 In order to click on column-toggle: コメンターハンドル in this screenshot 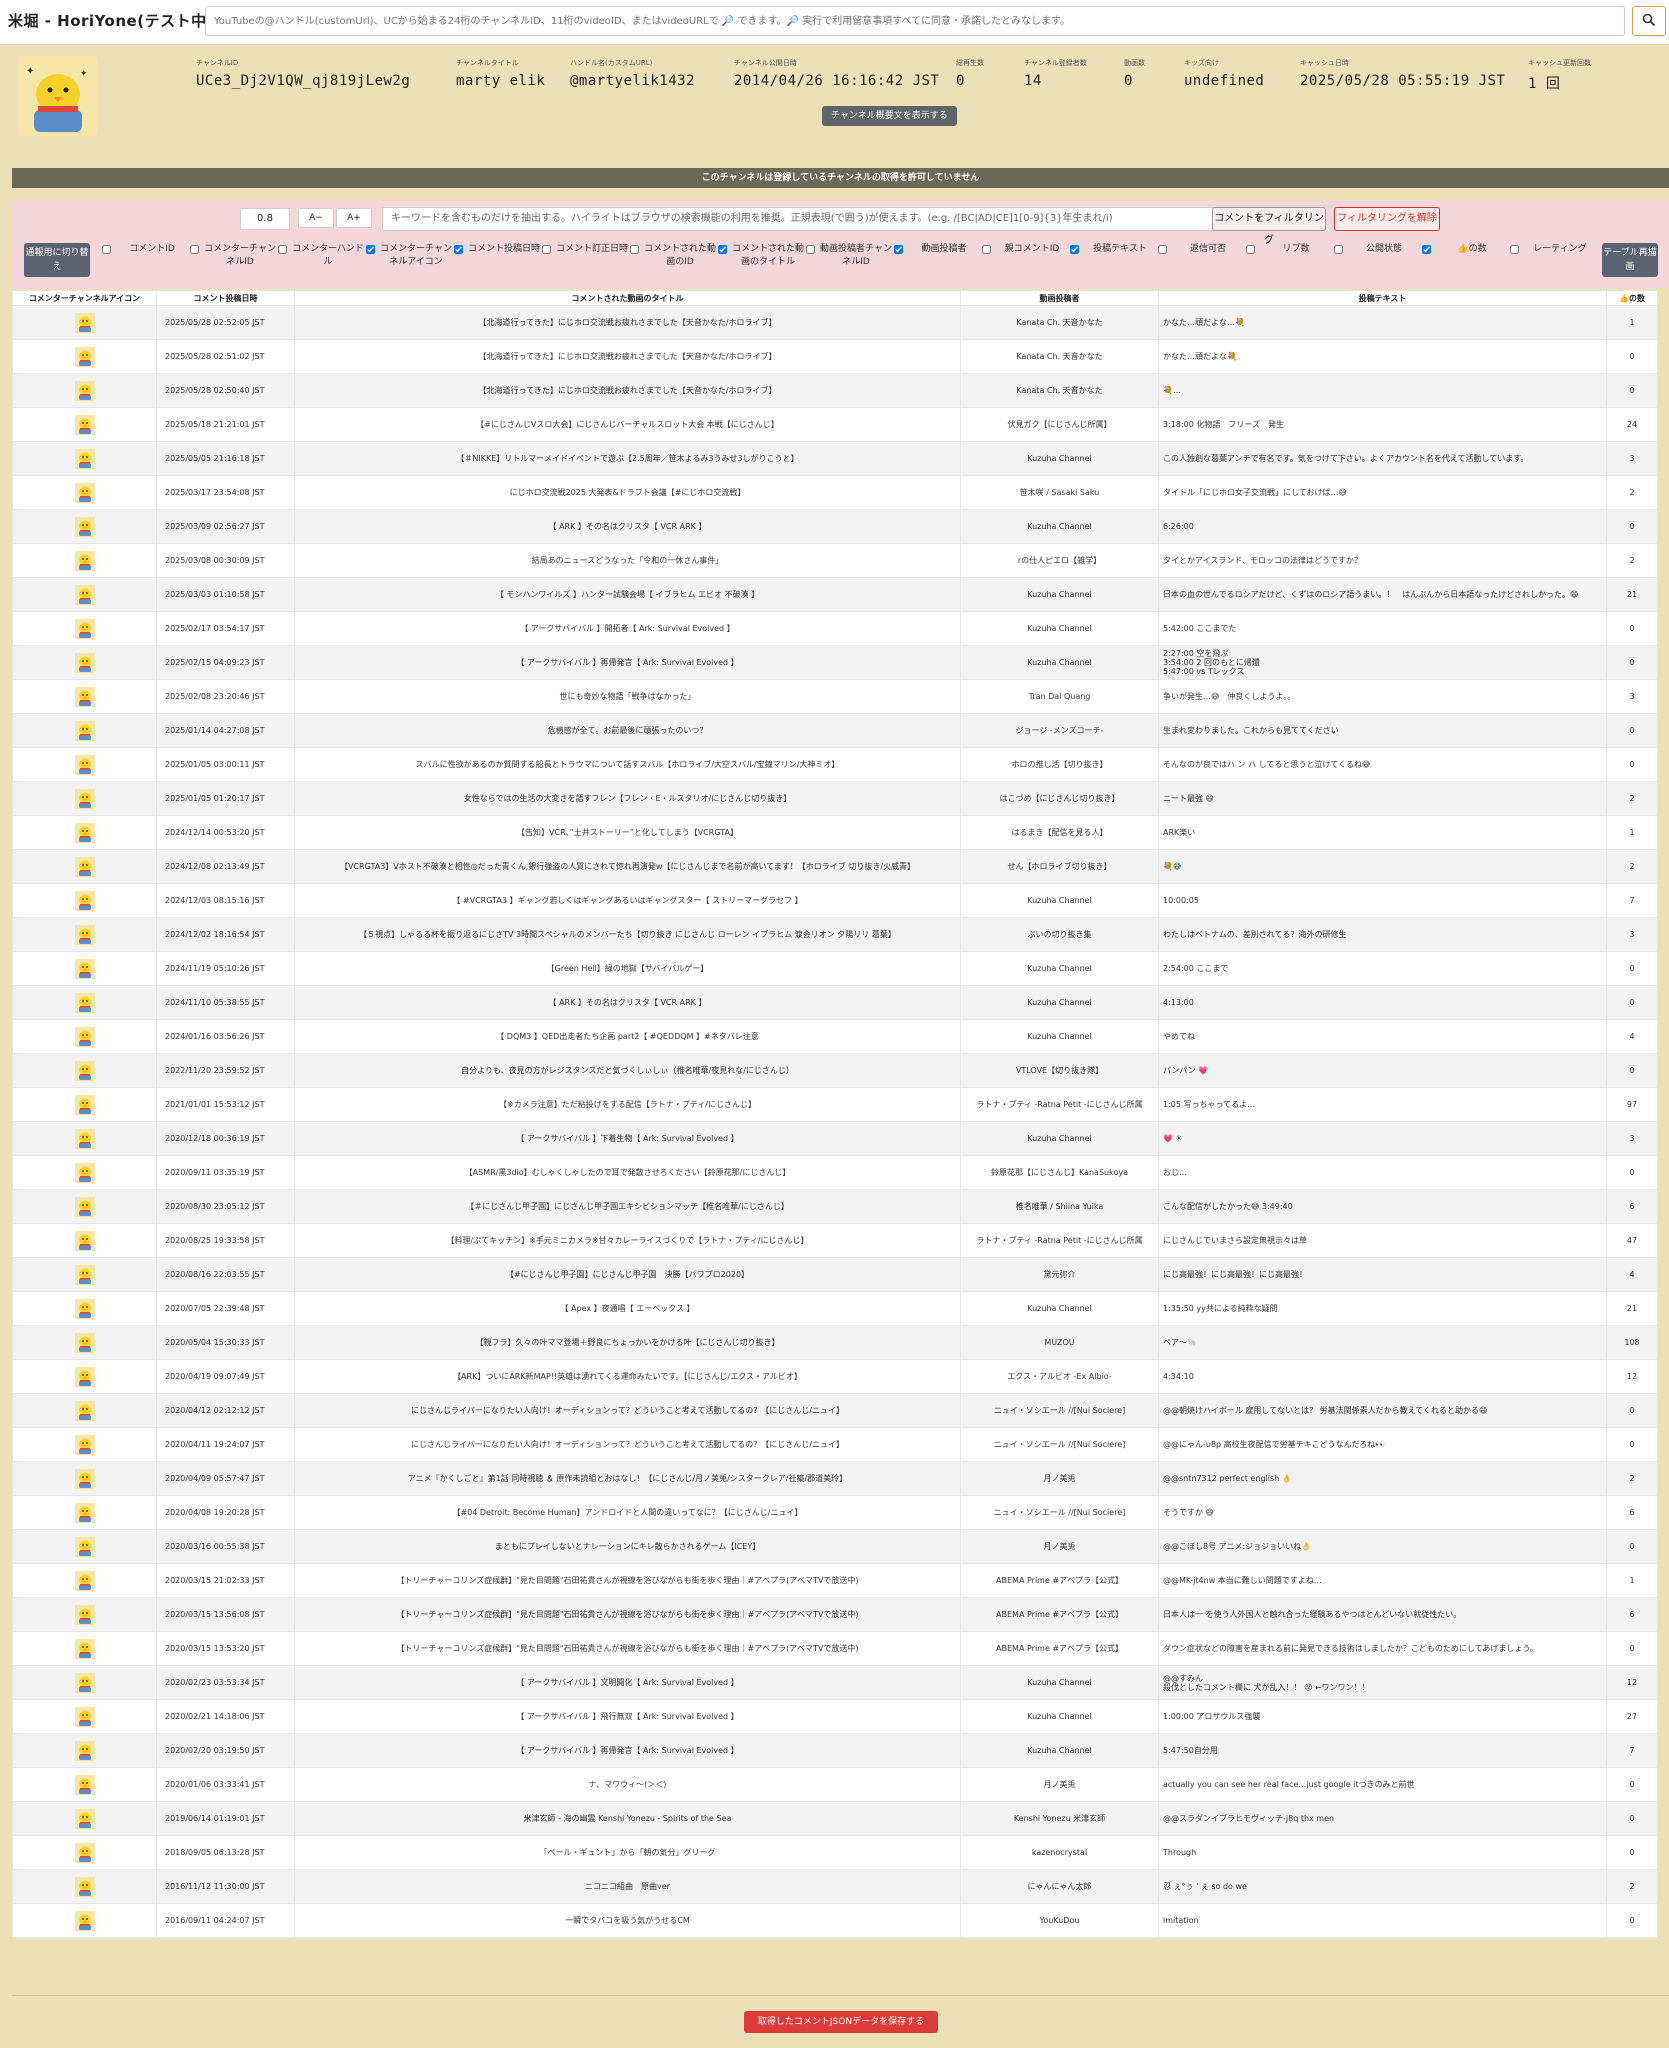, I will do `click(322, 260)`.